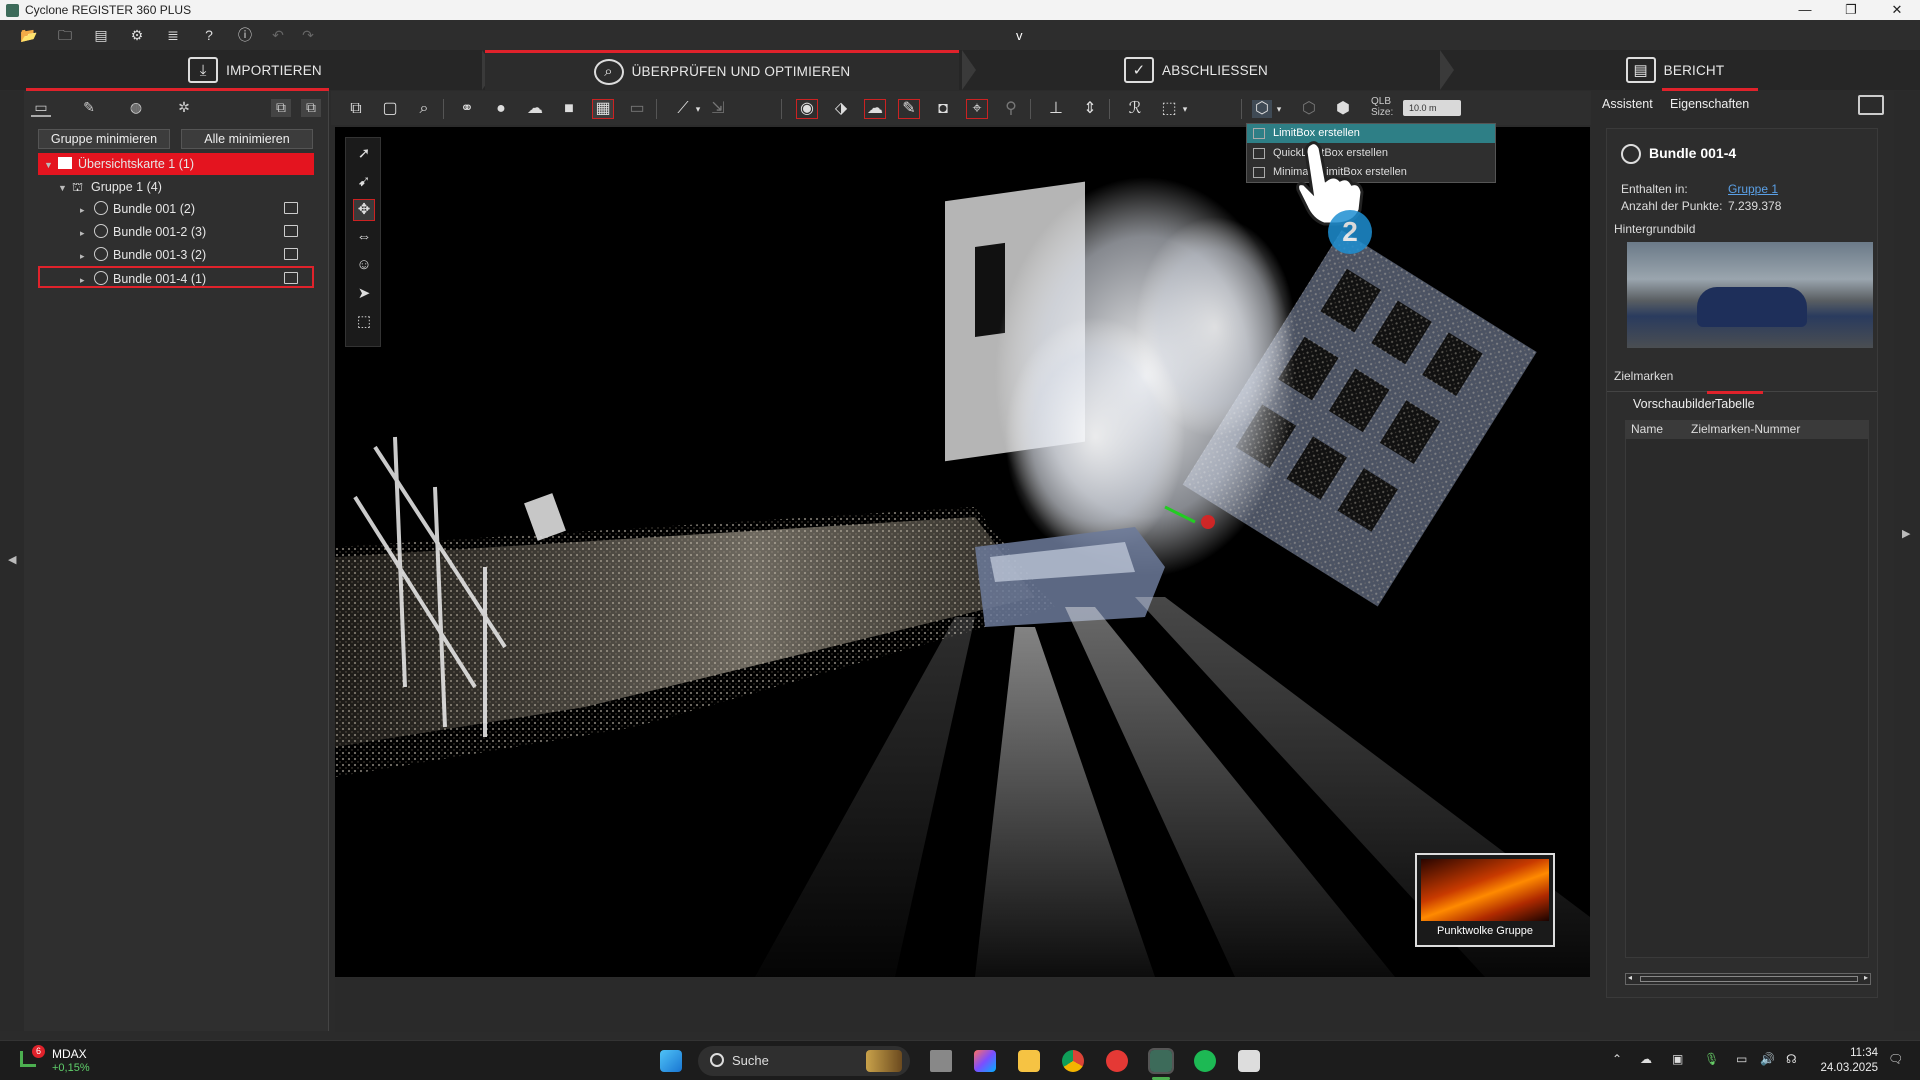  What do you see at coordinates (278, 35) in the screenshot?
I see `undo-icon: ↶` at bounding box center [278, 35].